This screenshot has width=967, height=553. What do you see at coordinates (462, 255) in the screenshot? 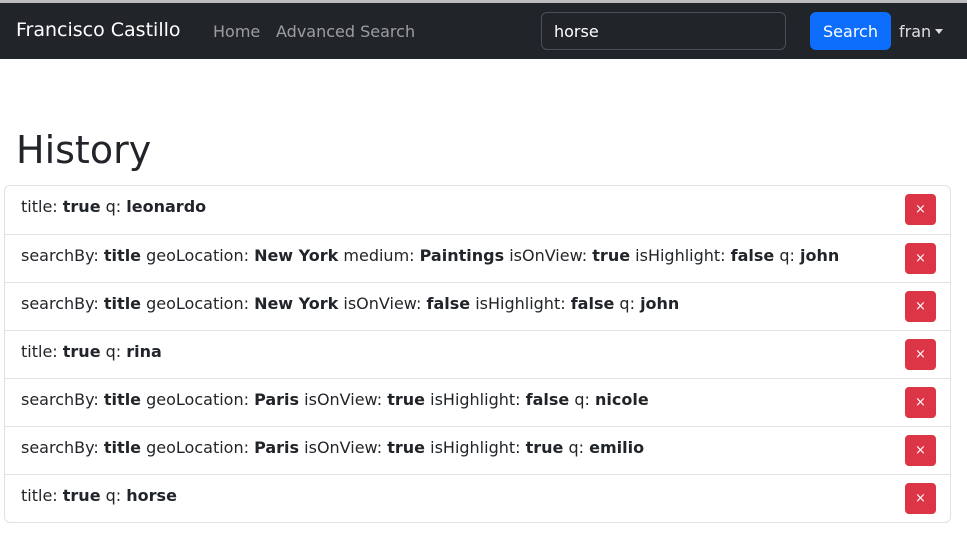
I see `param-value: Paintings` at bounding box center [462, 255].